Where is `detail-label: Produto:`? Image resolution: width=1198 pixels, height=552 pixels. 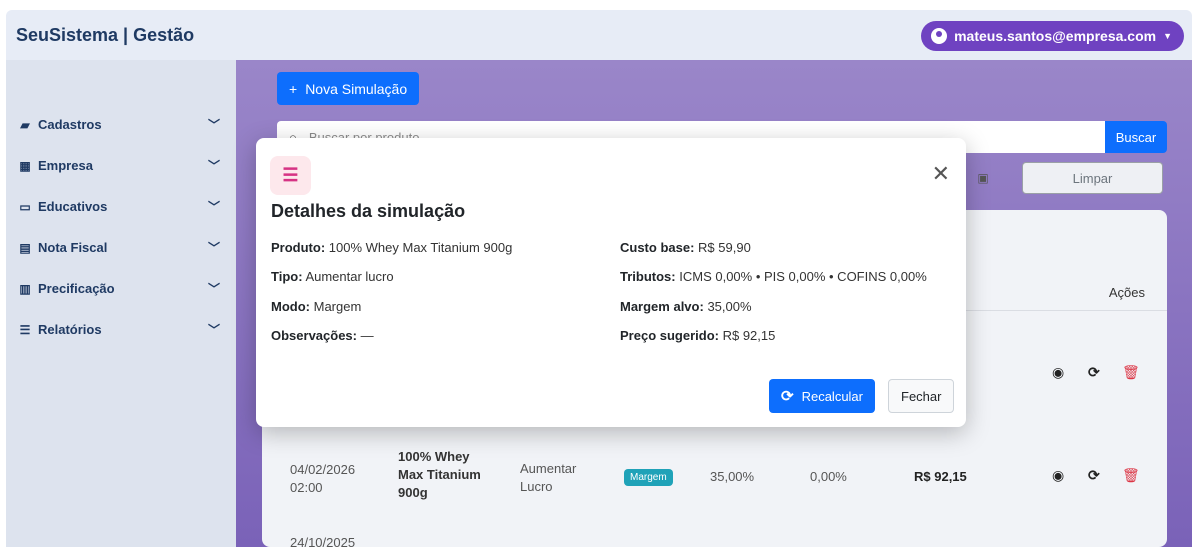
detail-label: Produto: is located at coordinates (298, 247).